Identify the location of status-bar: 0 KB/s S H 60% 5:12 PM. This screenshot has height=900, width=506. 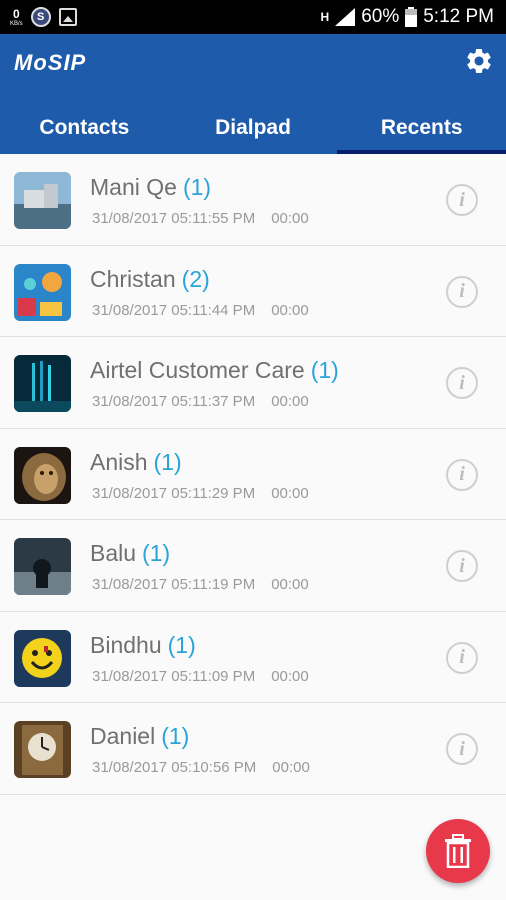
(253, 17).